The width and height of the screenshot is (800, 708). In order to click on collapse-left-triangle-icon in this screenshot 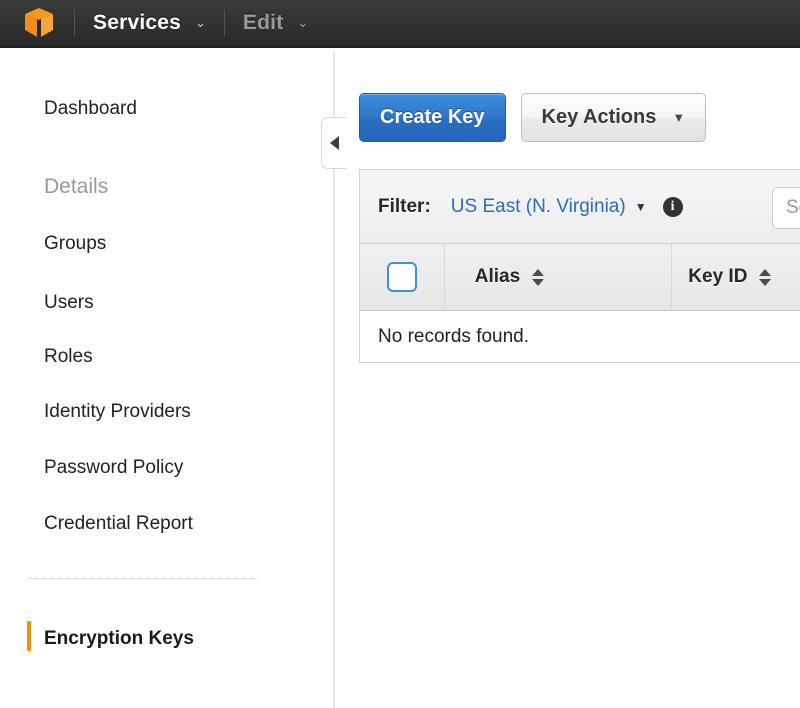, I will do `click(334, 143)`.